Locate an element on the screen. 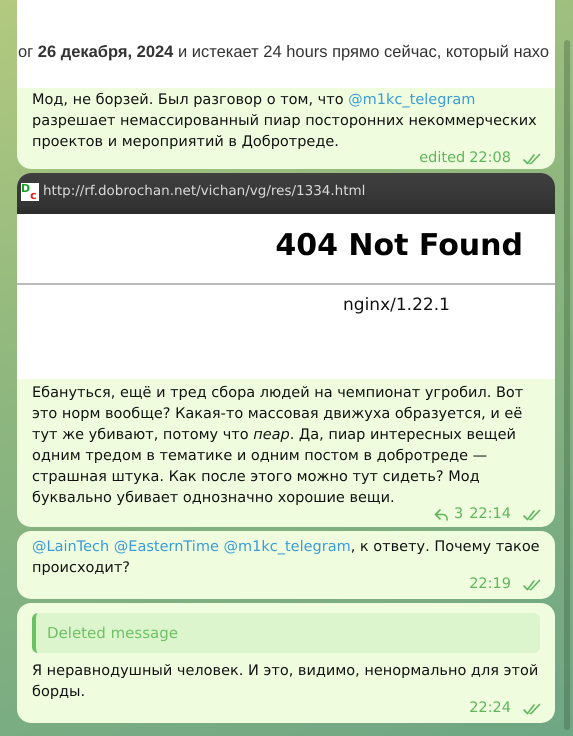 The height and width of the screenshot is (736, 573). reply-icon is located at coordinates (441, 514).